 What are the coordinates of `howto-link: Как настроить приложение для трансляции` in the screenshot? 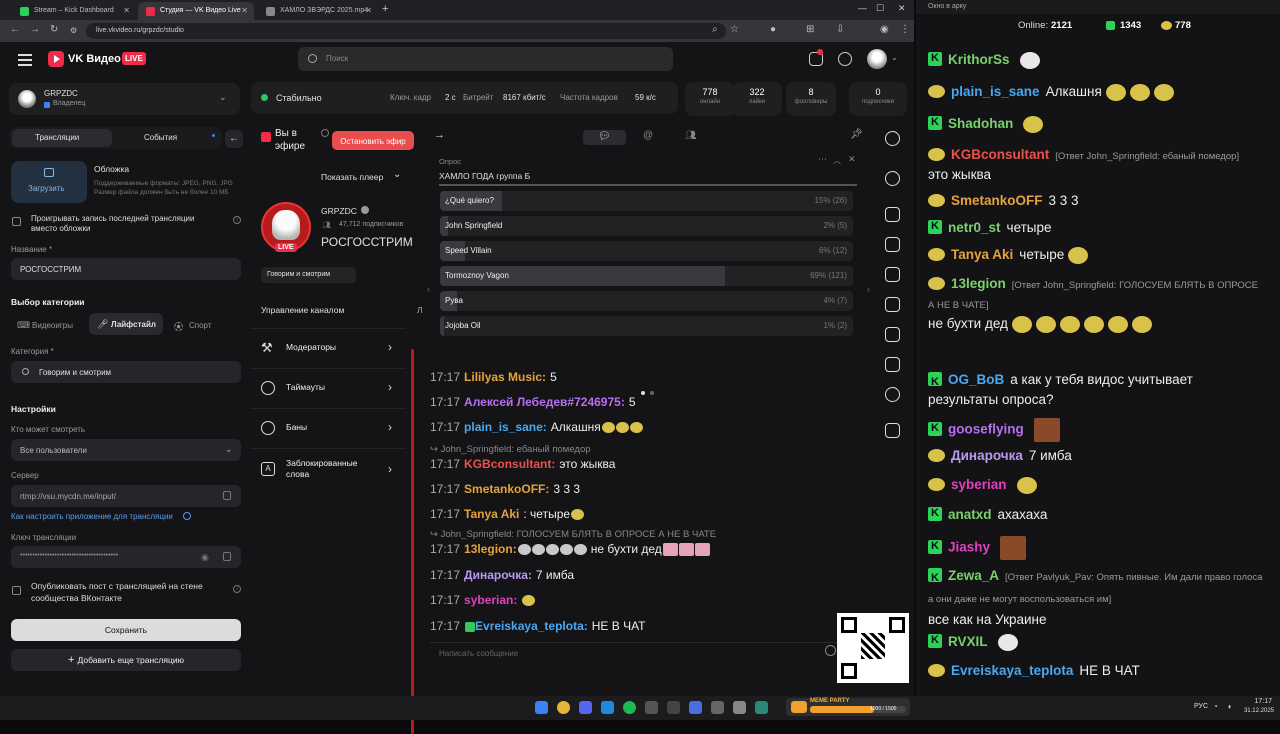 It's located at (92, 516).